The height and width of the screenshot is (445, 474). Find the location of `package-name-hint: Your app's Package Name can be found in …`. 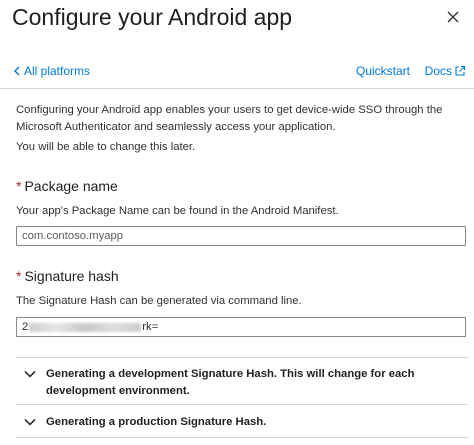

package-name-hint: Your app's Package Name can be found in … is located at coordinates (177, 211).